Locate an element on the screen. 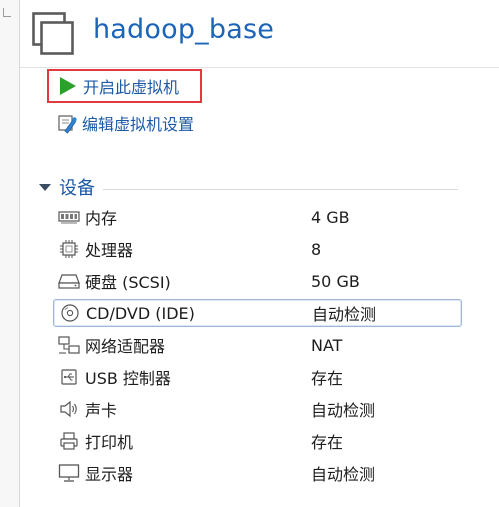 The width and height of the screenshot is (499, 507). edit-settings-icon is located at coordinates (67, 123).